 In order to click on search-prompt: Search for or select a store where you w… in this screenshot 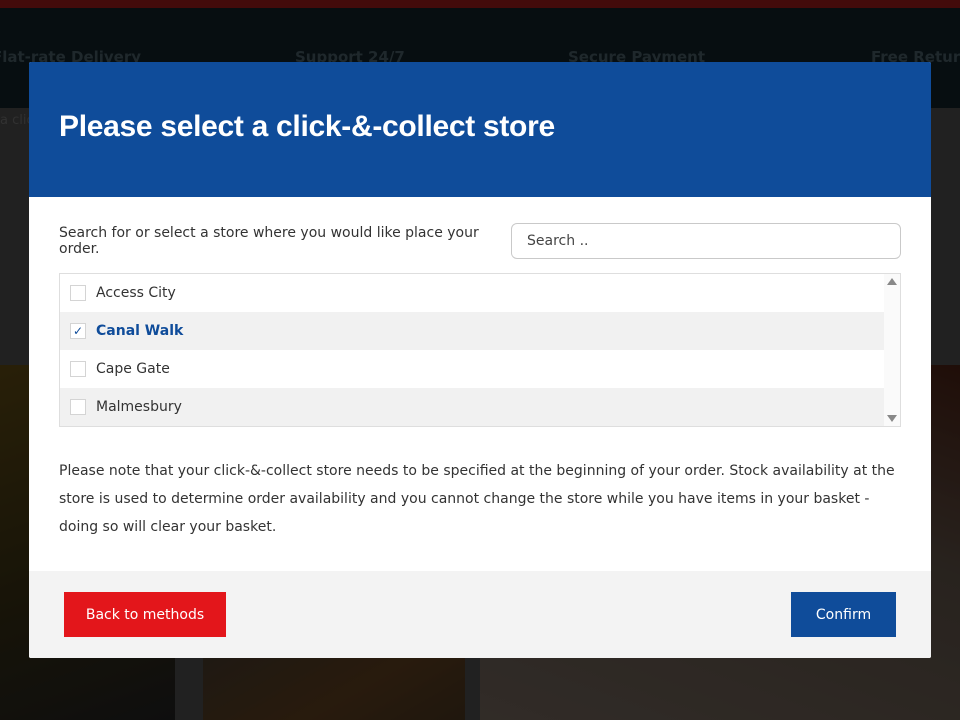, I will do `click(269, 241)`.